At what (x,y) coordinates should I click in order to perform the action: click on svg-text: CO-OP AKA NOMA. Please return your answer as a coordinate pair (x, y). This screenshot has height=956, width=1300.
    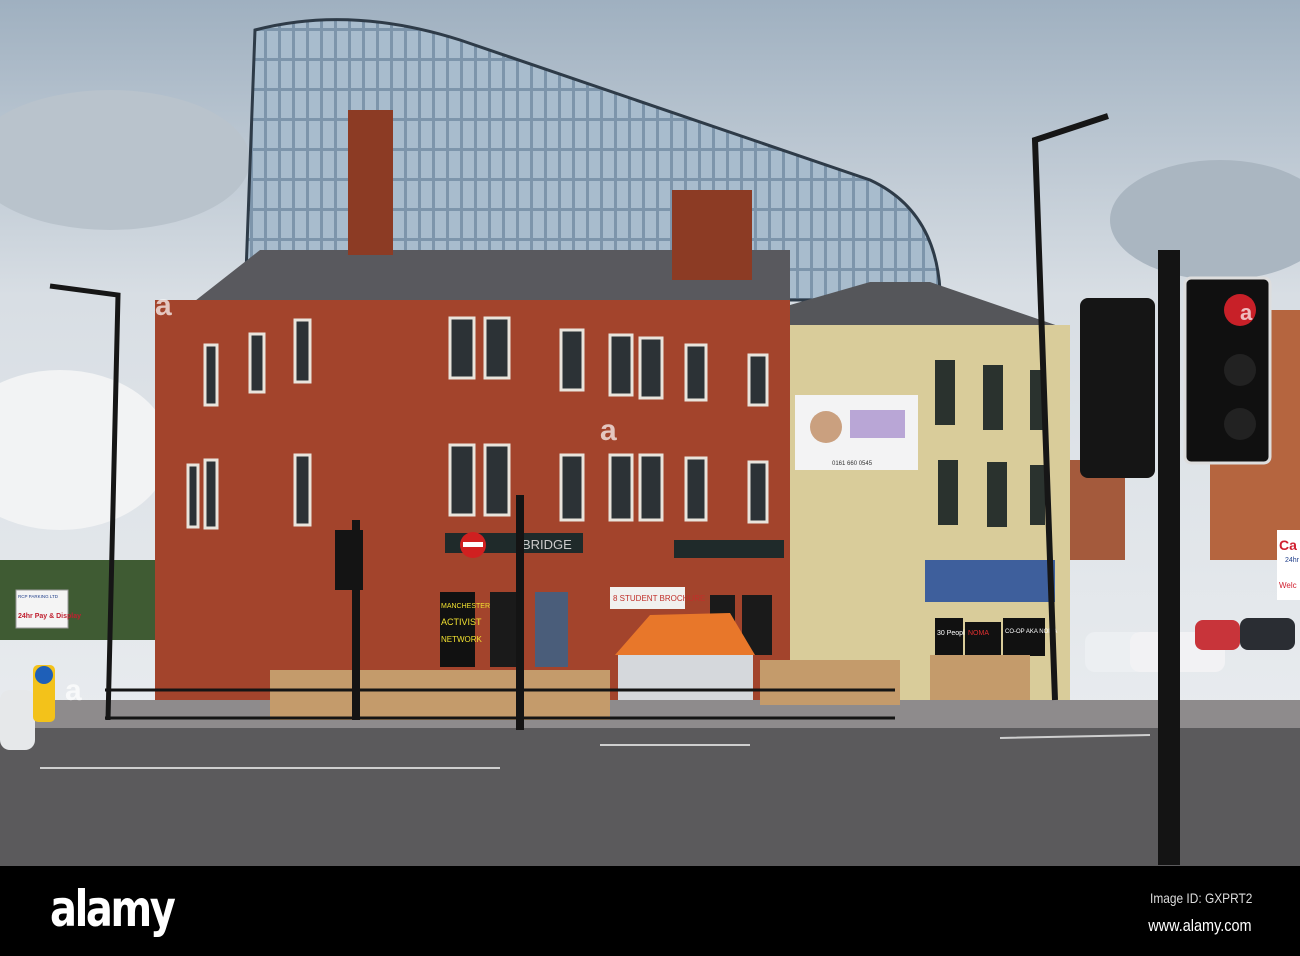
    Looking at the image, I should click on (1031, 632).